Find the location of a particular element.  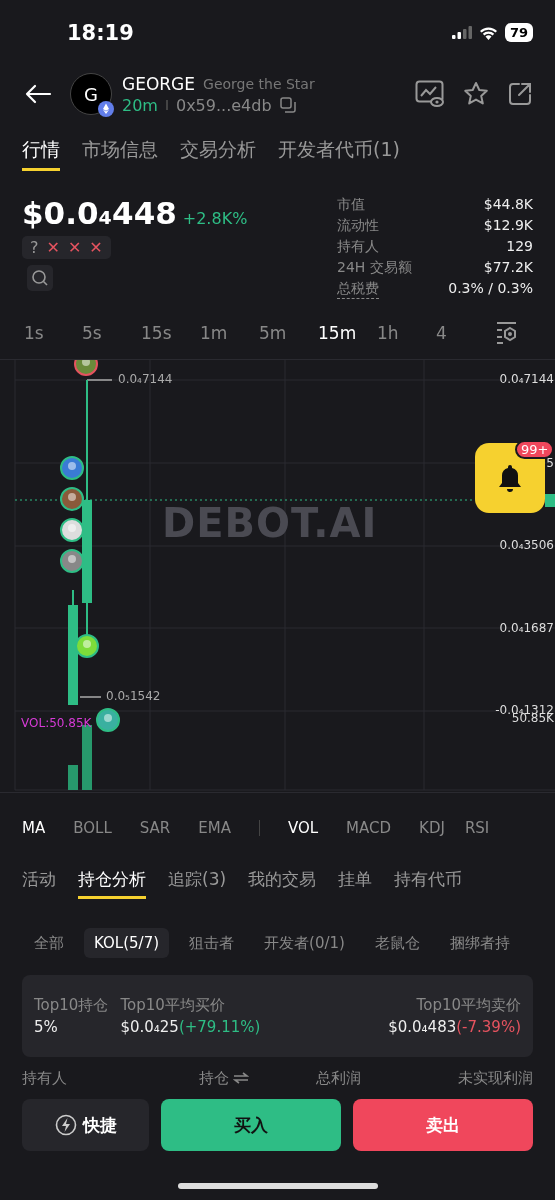

quick-button: 快捷 is located at coordinates (85, 1125).